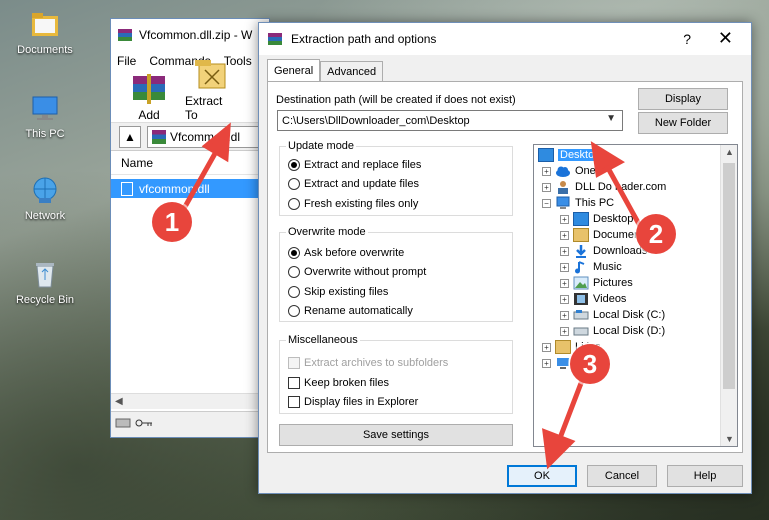  What do you see at coordinates (346, 253) in the screenshot?
I see `radio-ask-before-overwrite: Ask before overwrite` at bounding box center [346, 253].